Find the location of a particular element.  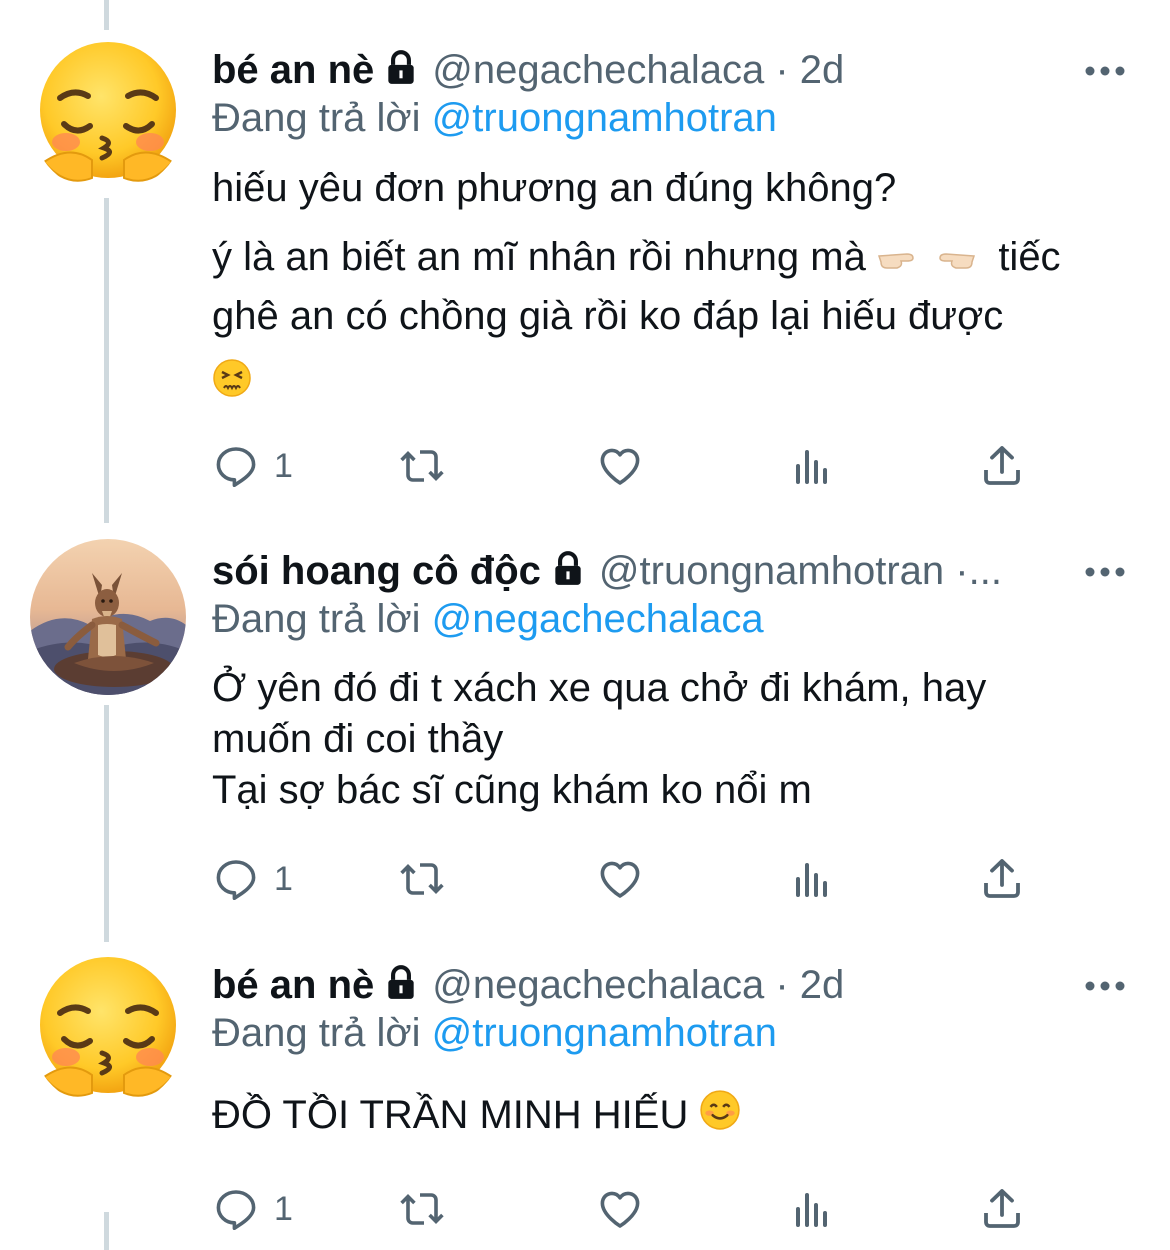

mention-link: @negachechalaca is located at coordinates (598, 619).